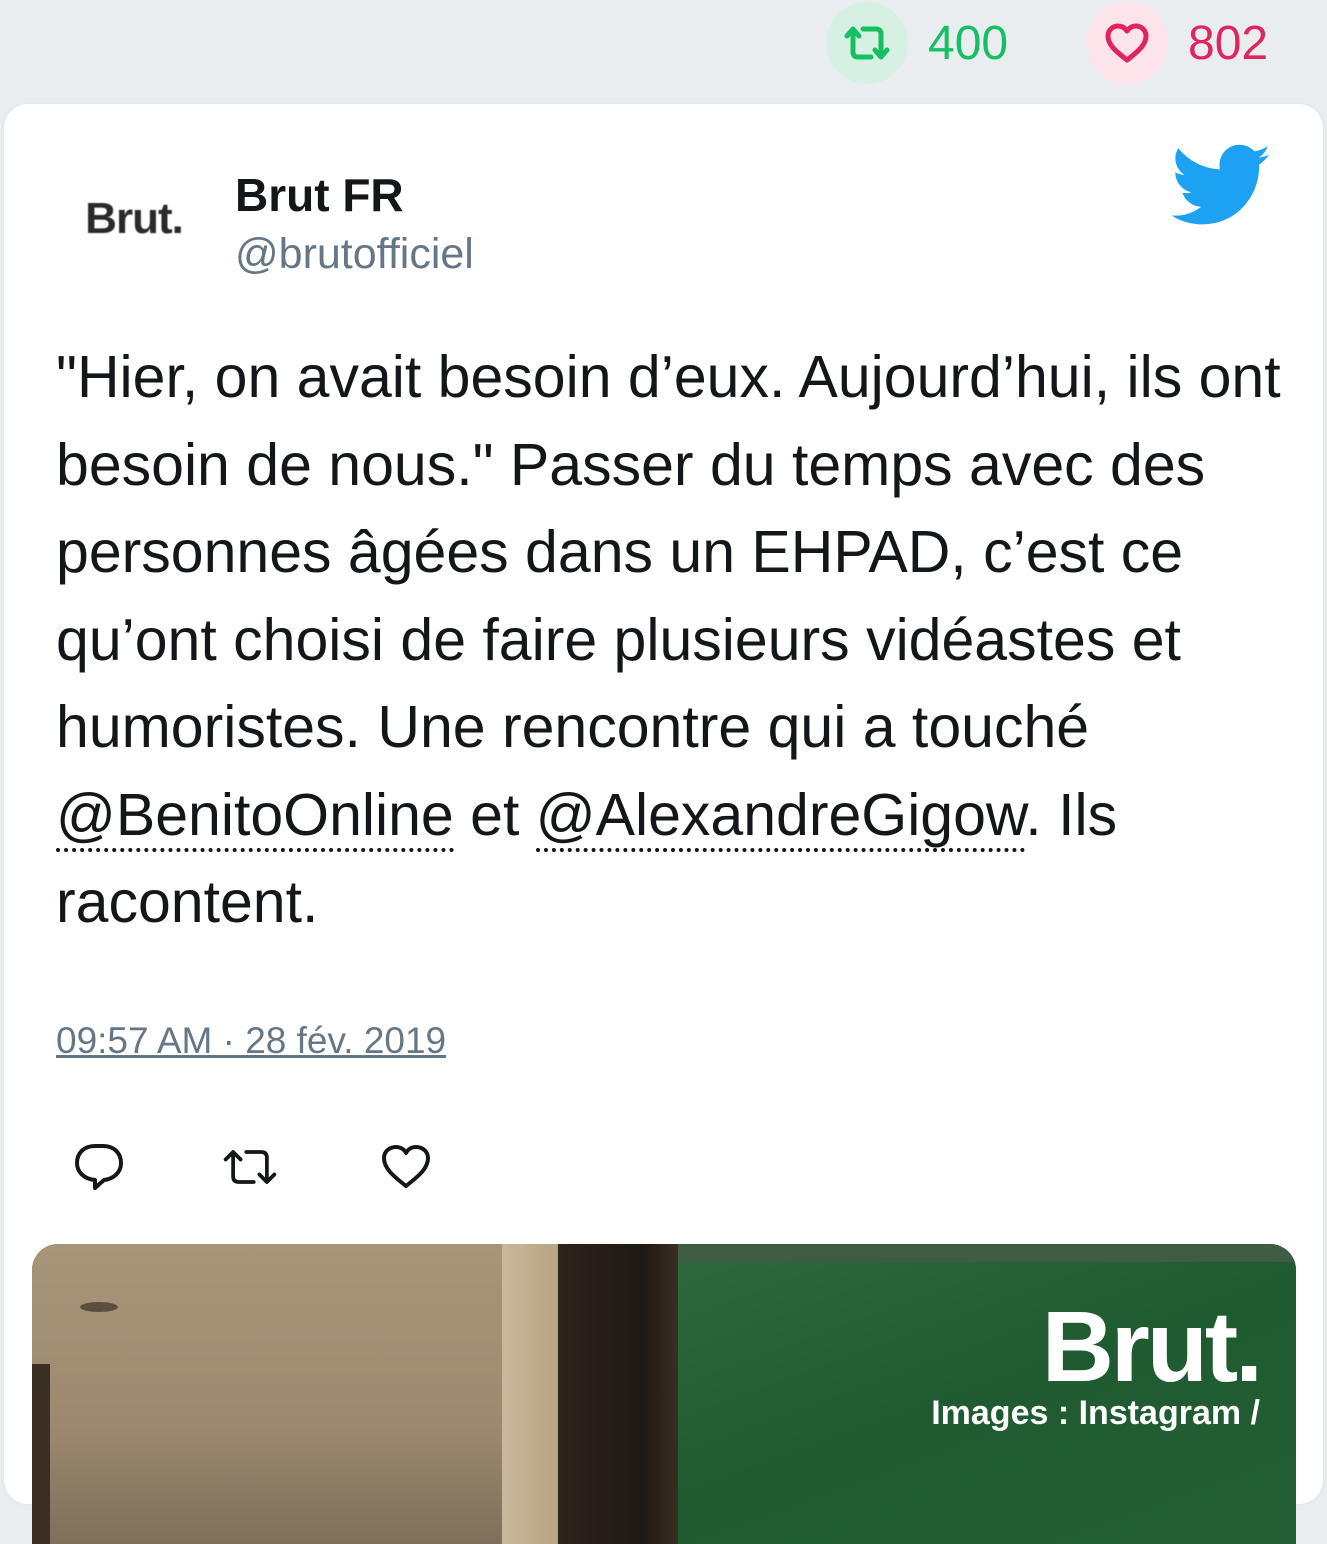  I want to click on reply-icon, so click(99, 1167).